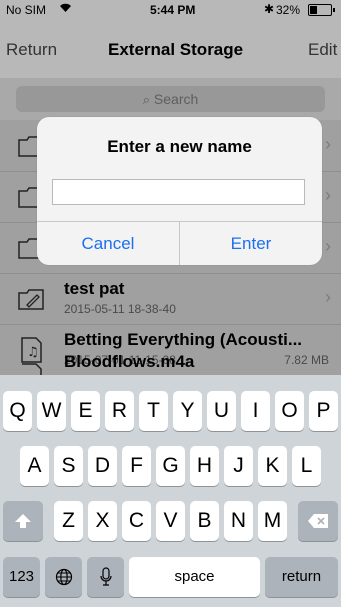 This screenshot has height=607, width=341. What do you see at coordinates (221, 411) in the screenshot?
I see `key-u: U` at bounding box center [221, 411].